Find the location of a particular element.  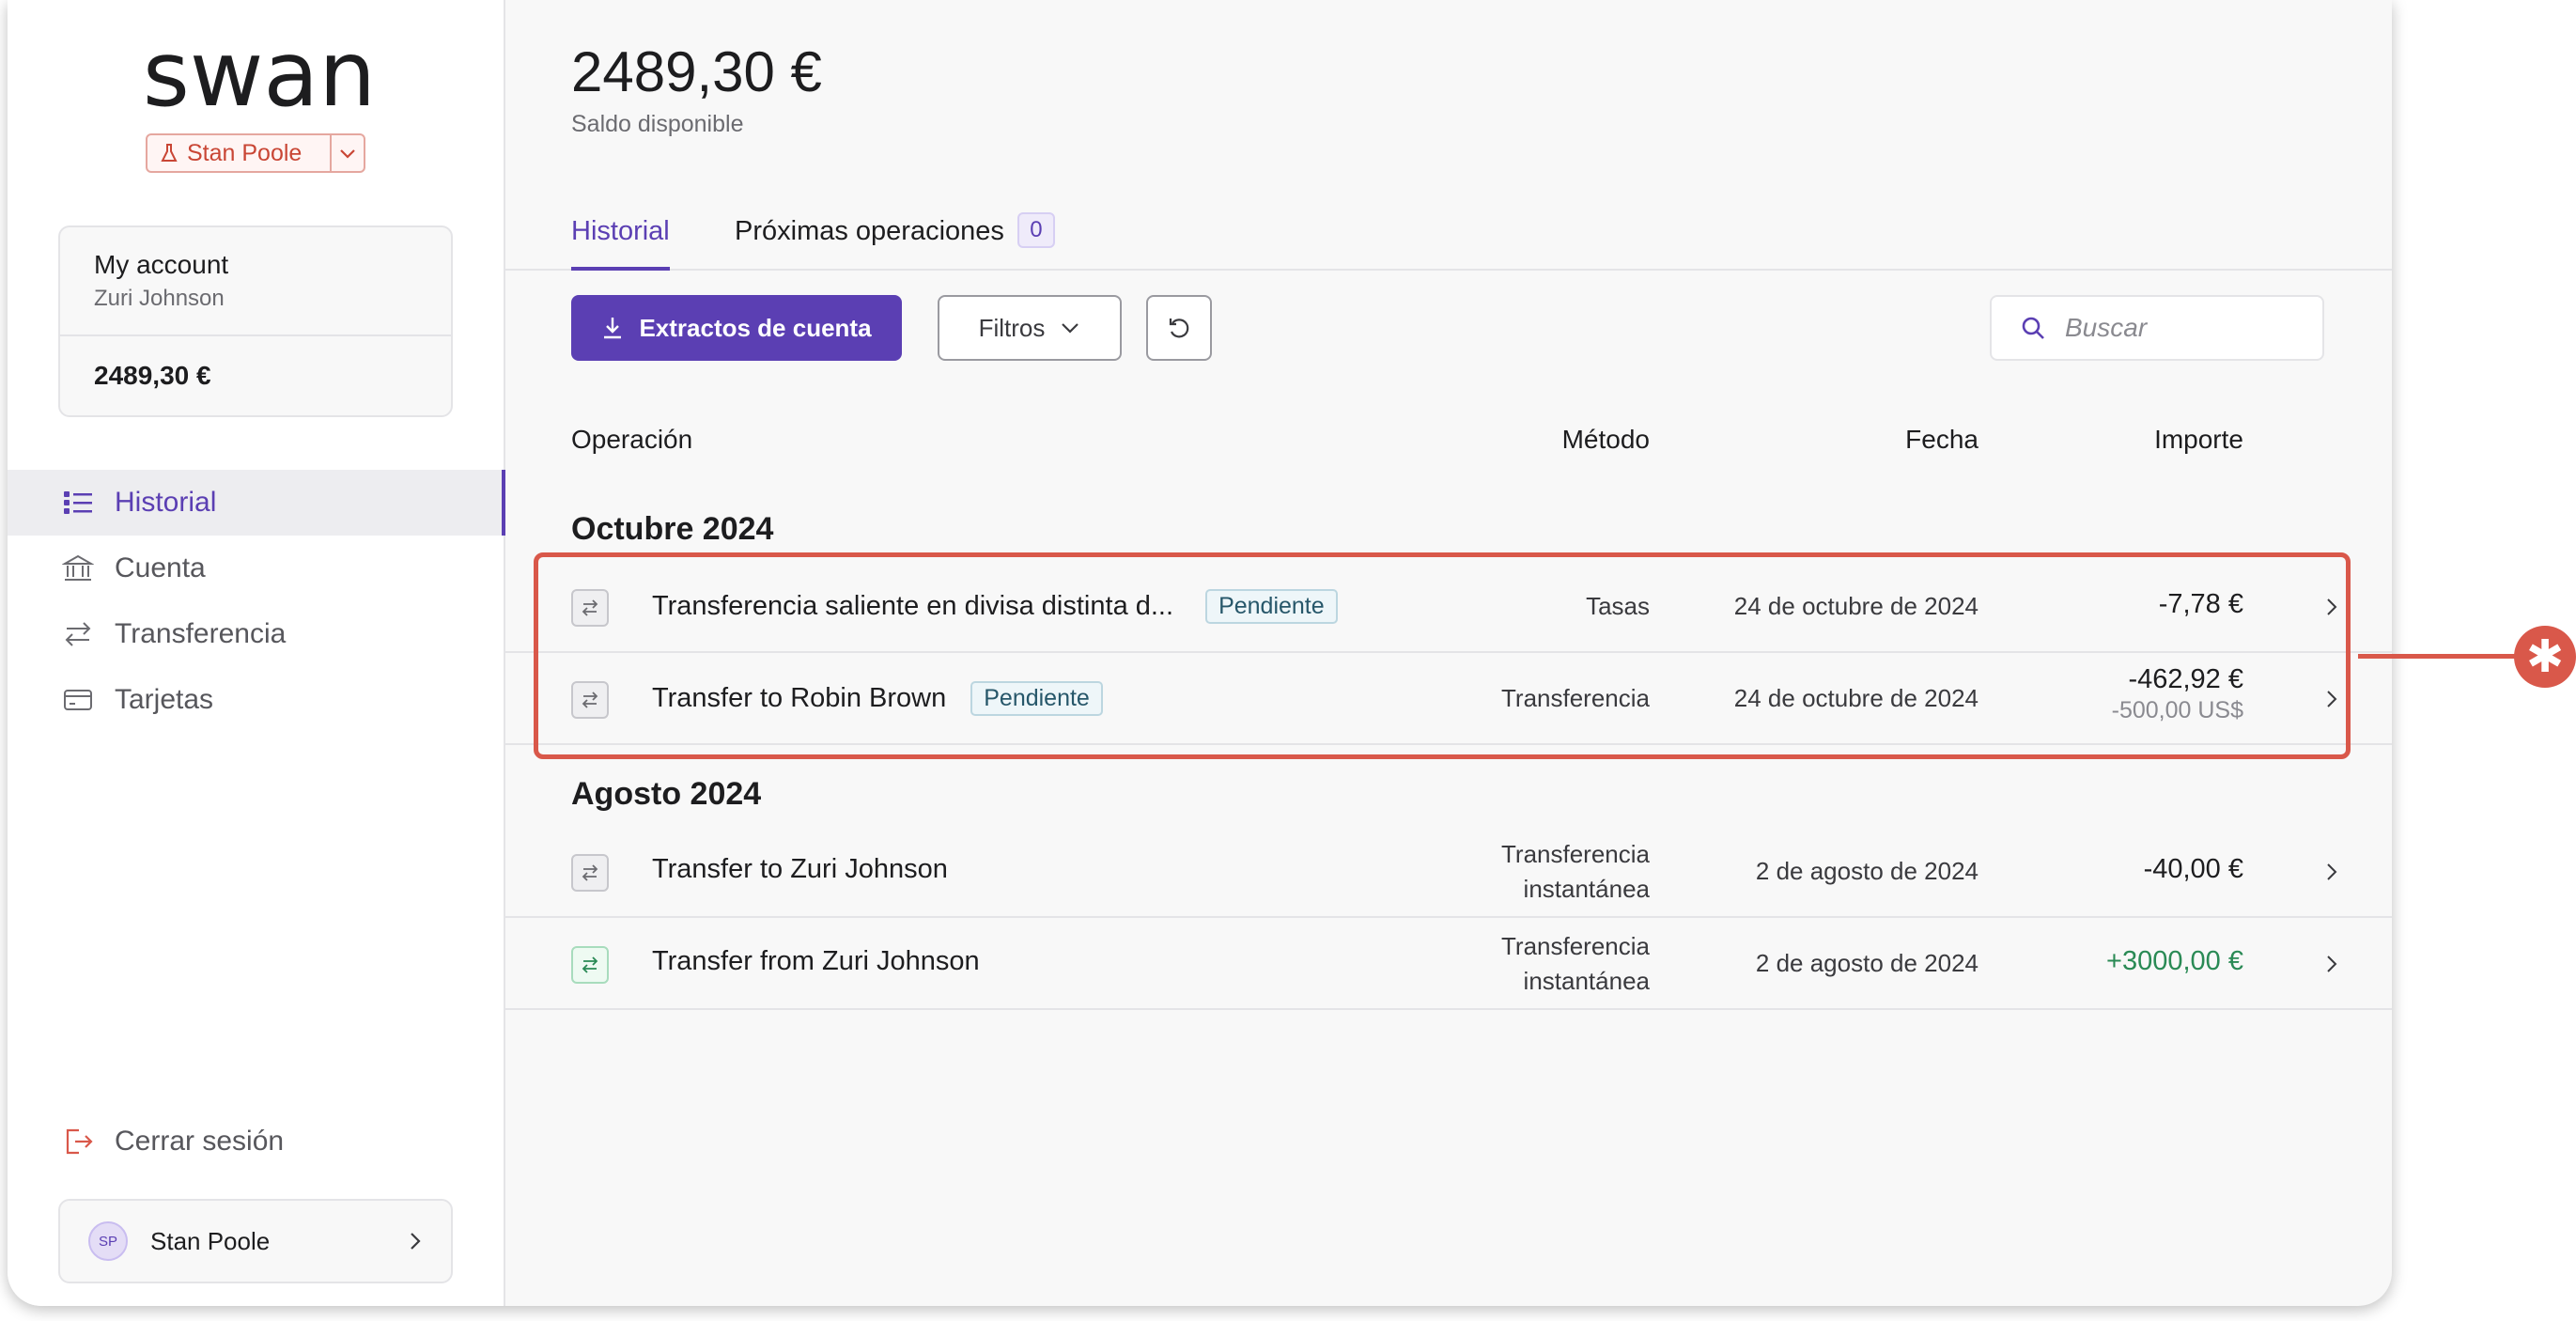

account-name: My account is located at coordinates (161, 264).